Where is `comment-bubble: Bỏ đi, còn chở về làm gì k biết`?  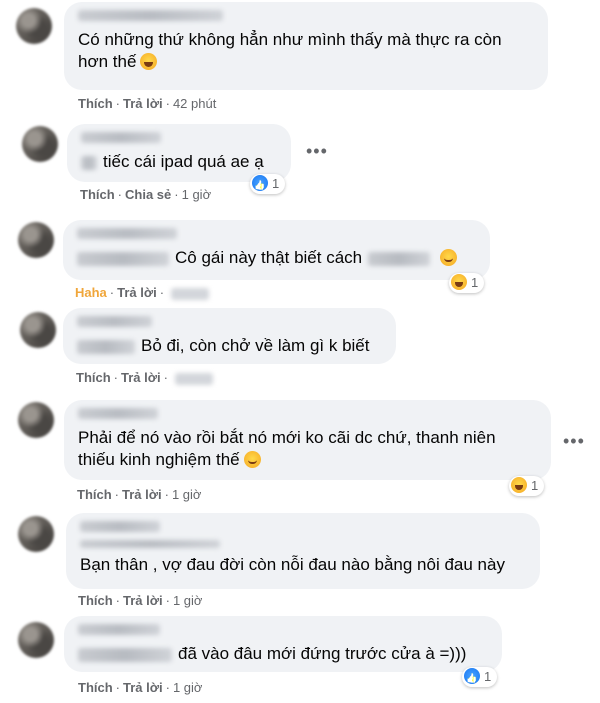
comment-bubble: Bỏ đi, còn chở về làm gì k biết is located at coordinates (229, 336).